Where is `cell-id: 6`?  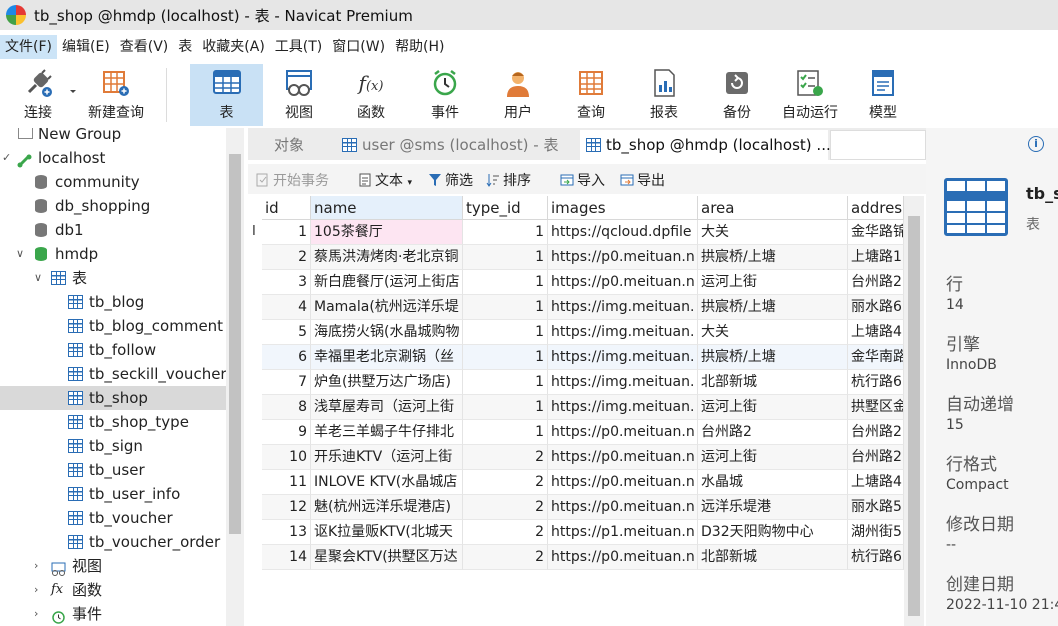
cell-id: 6 is located at coordinates (286, 357).